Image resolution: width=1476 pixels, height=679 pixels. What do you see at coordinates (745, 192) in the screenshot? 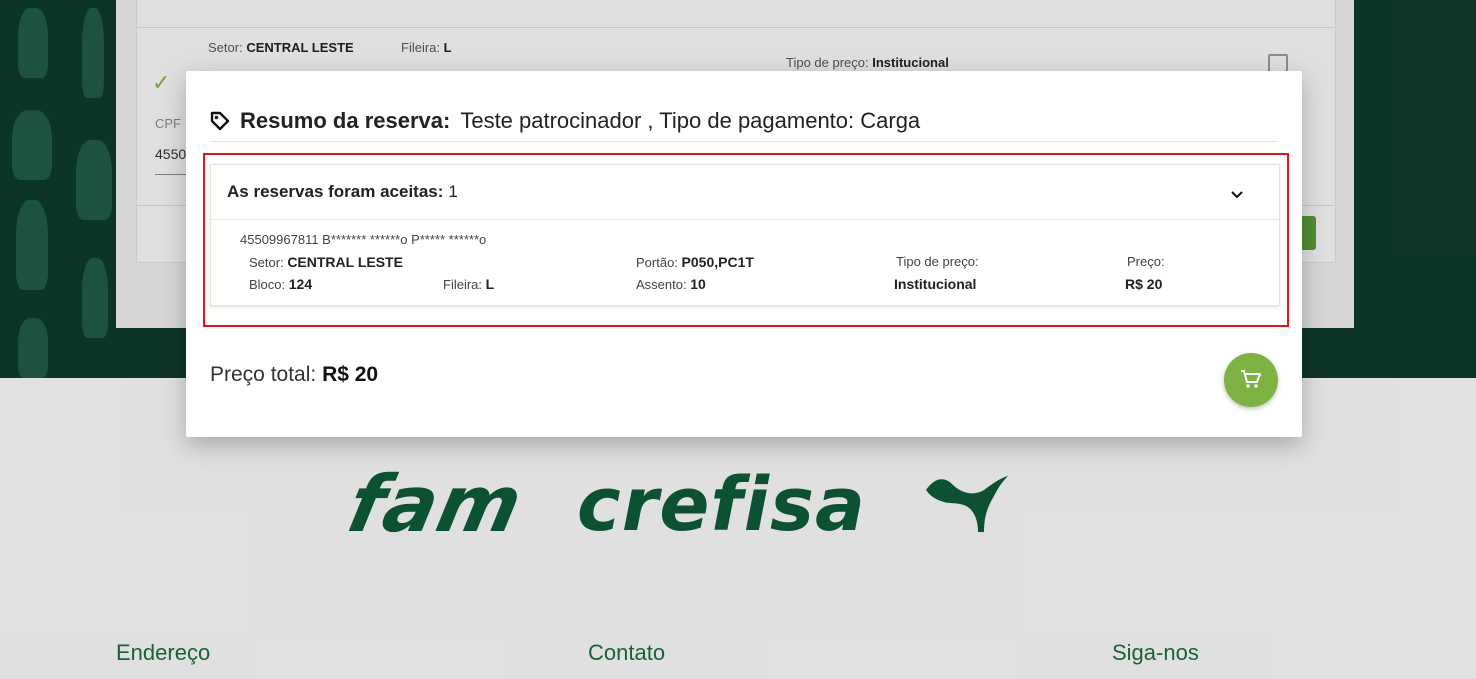
I see `accepted-reservations-header: As reservas foram aceitas: 1` at bounding box center [745, 192].